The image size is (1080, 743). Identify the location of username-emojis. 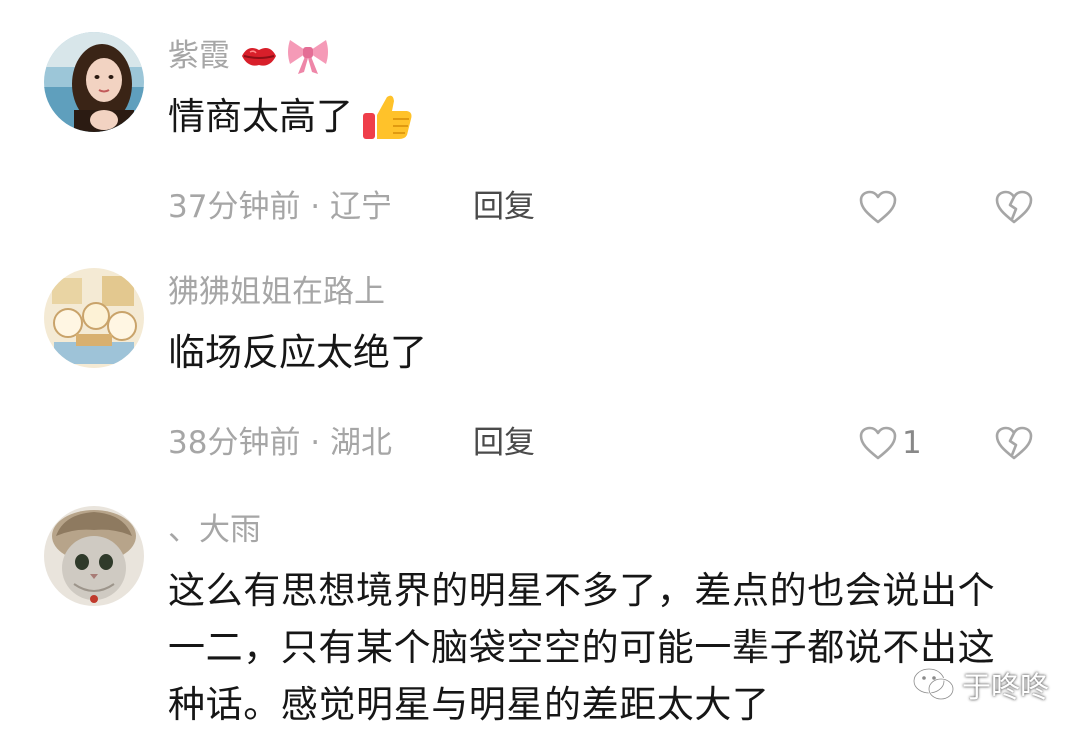
(289, 56).